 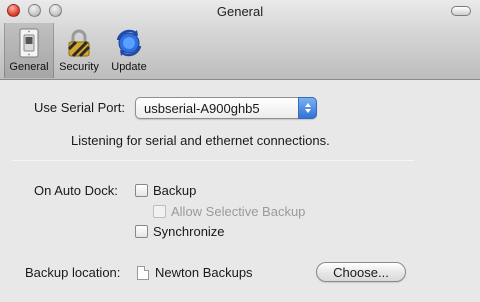 I want to click on synchronize-checkbox-label: Synchronize, so click(x=189, y=231).